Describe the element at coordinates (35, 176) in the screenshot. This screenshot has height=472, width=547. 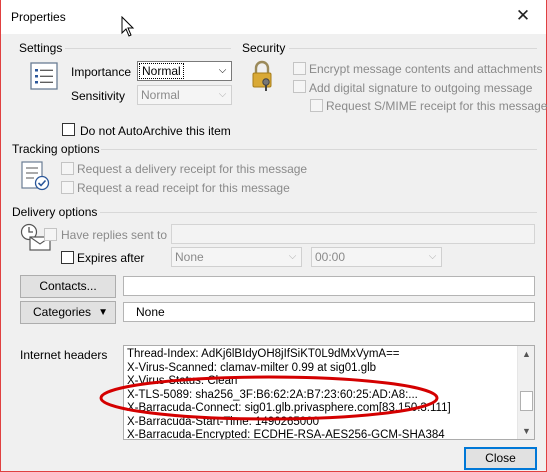
I see `tracking-checklist-icon` at that location.